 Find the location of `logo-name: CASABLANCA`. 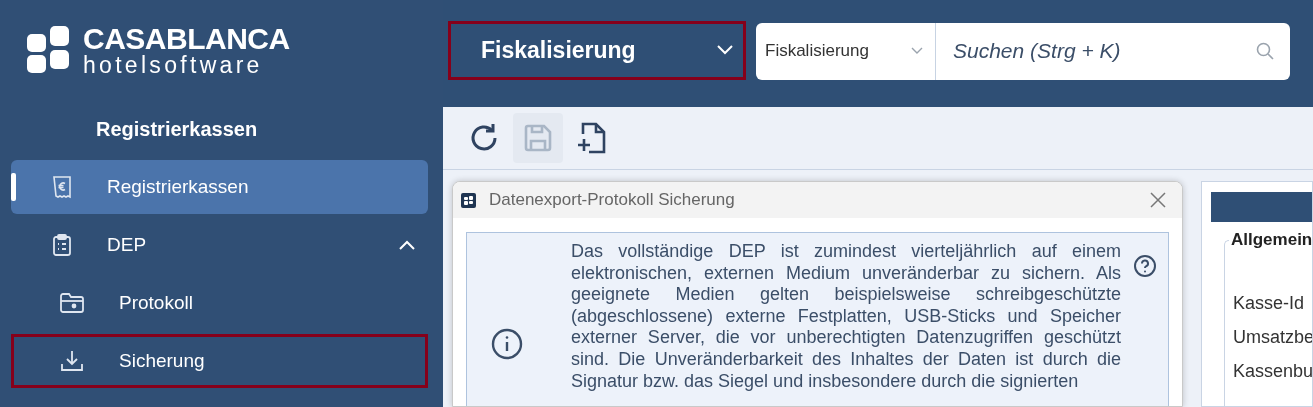

logo-name: CASABLANCA is located at coordinates (186, 39).